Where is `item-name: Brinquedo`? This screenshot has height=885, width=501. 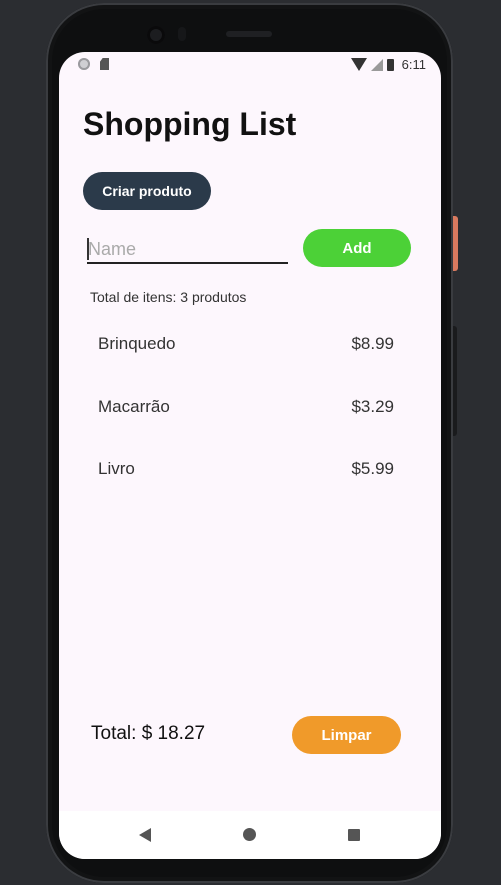 item-name: Brinquedo is located at coordinates (137, 343).